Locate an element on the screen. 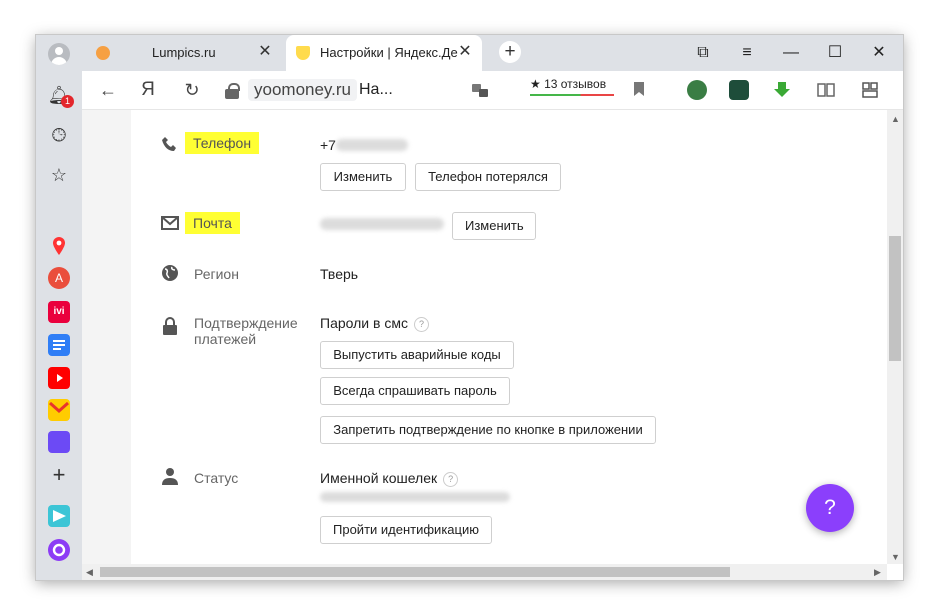  wallet-favicon-icon is located at coordinates (303, 53).